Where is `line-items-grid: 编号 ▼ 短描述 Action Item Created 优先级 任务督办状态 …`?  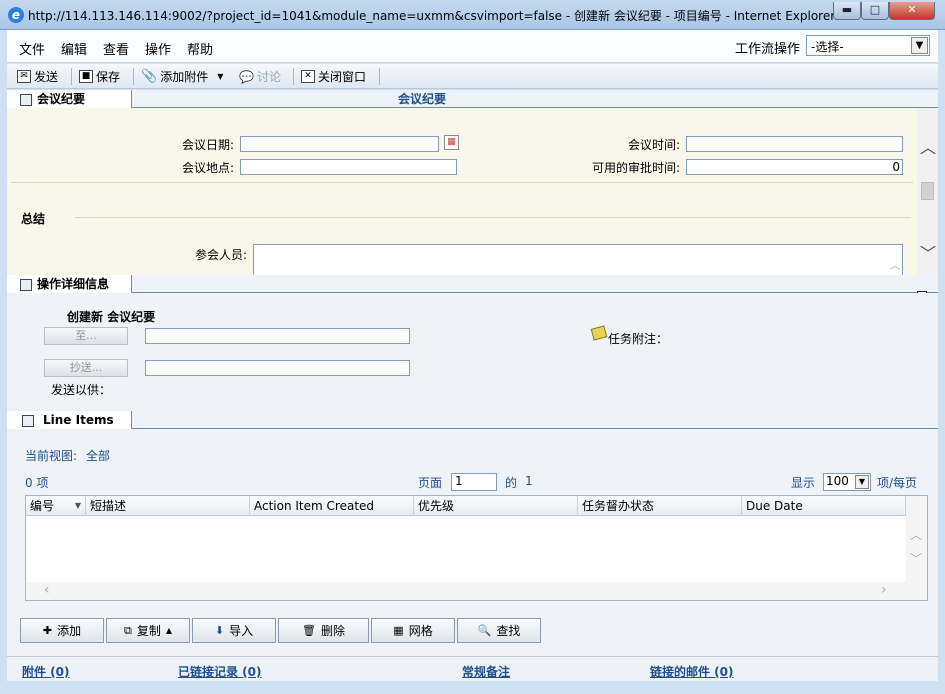
line-items-grid: 编号 ▼ 短描述 Action Item Created 优先级 任务督办状态 … is located at coordinates (476, 548).